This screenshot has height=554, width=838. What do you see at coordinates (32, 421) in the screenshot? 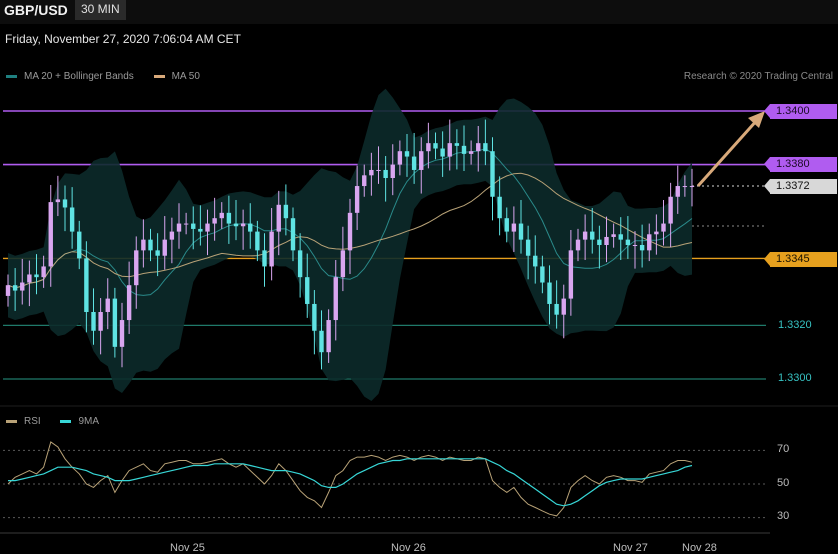
I see `legend-rsi-label: RSI` at bounding box center [32, 421].